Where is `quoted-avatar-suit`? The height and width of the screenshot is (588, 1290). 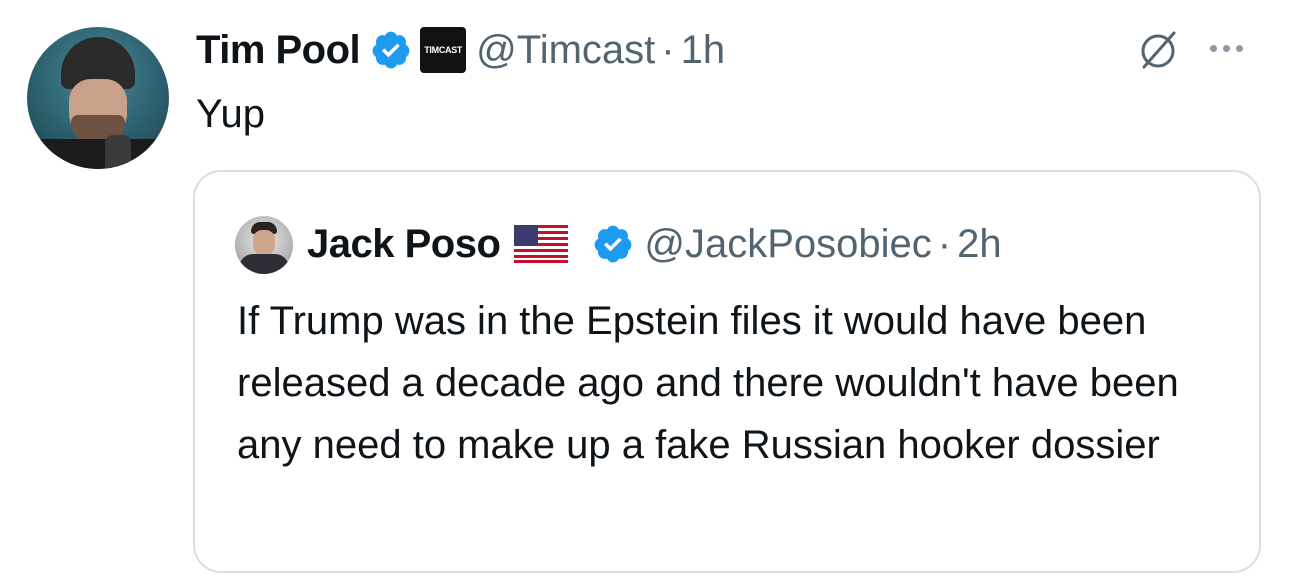 quoted-avatar-suit is located at coordinates (264, 264).